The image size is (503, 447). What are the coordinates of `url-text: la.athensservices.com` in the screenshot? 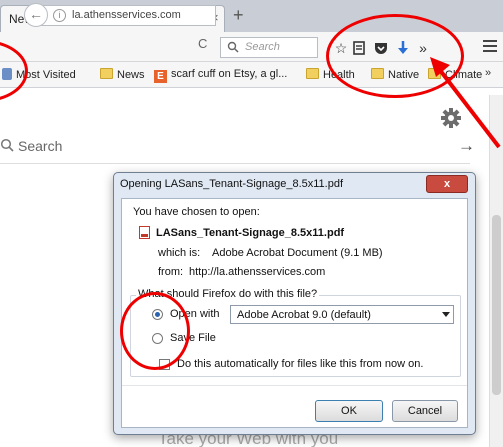 It's located at (126, 15).